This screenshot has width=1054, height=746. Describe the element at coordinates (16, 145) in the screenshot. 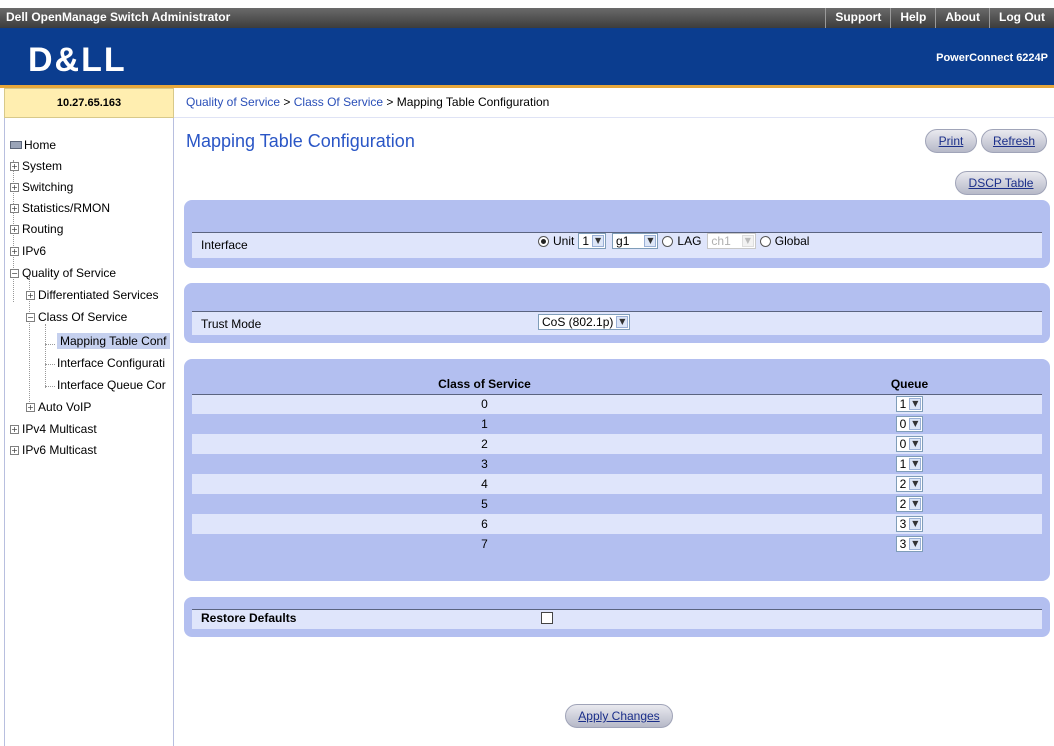

I see `home-icon` at that location.